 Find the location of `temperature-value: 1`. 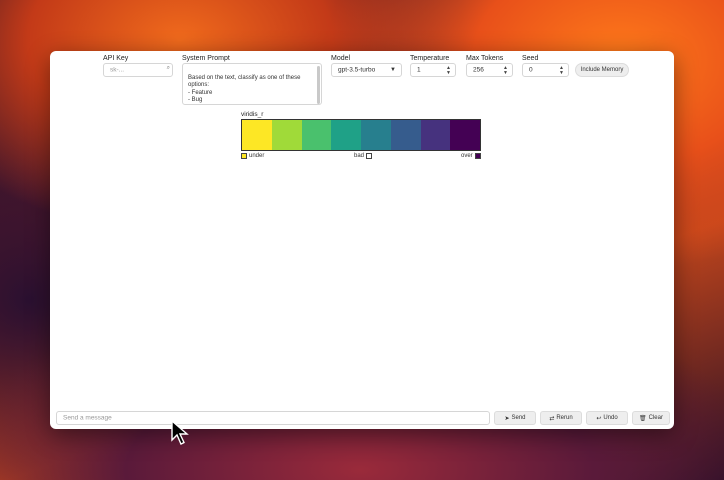

temperature-value: 1 is located at coordinates (419, 70).